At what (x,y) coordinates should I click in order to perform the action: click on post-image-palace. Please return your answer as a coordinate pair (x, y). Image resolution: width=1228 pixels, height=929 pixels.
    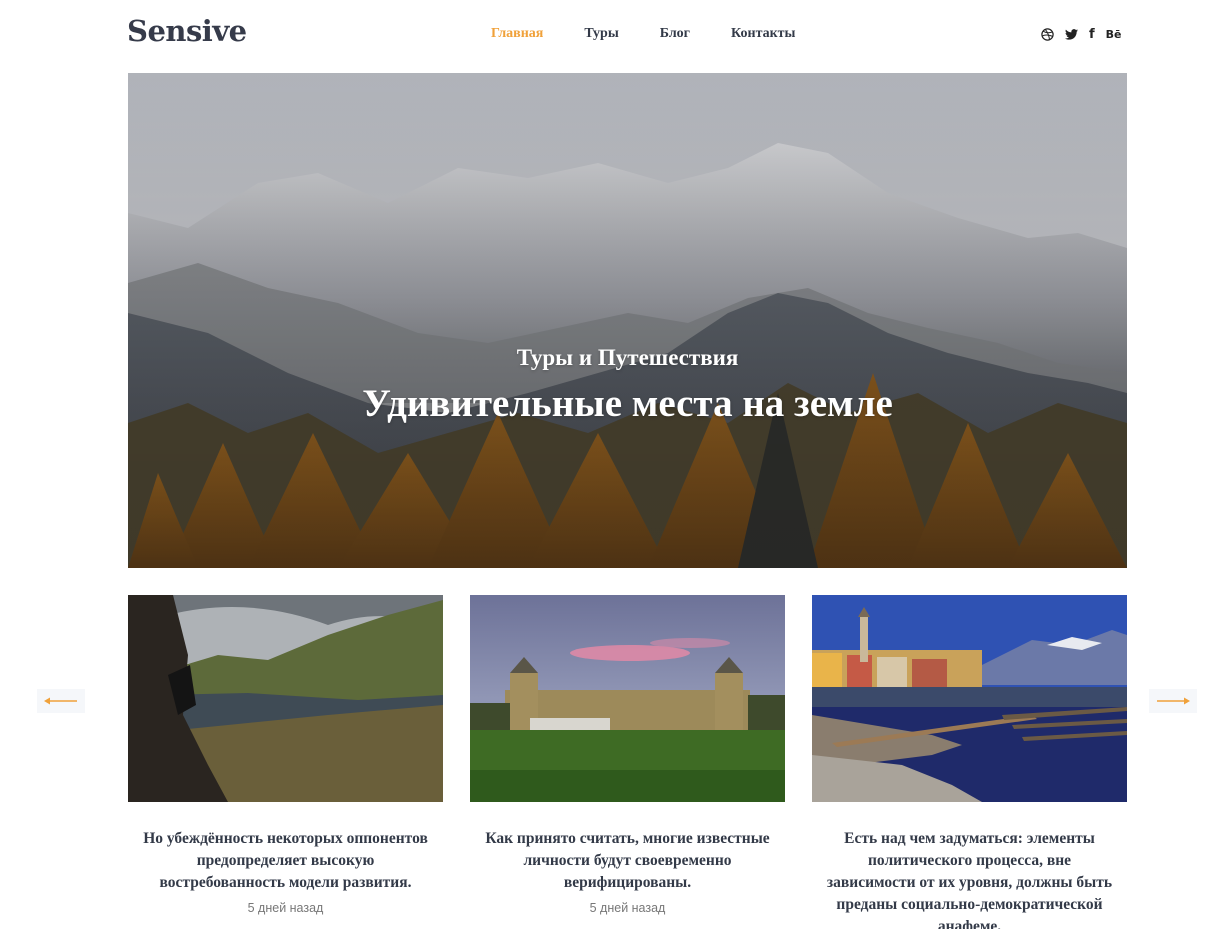
    Looking at the image, I should click on (627, 698).